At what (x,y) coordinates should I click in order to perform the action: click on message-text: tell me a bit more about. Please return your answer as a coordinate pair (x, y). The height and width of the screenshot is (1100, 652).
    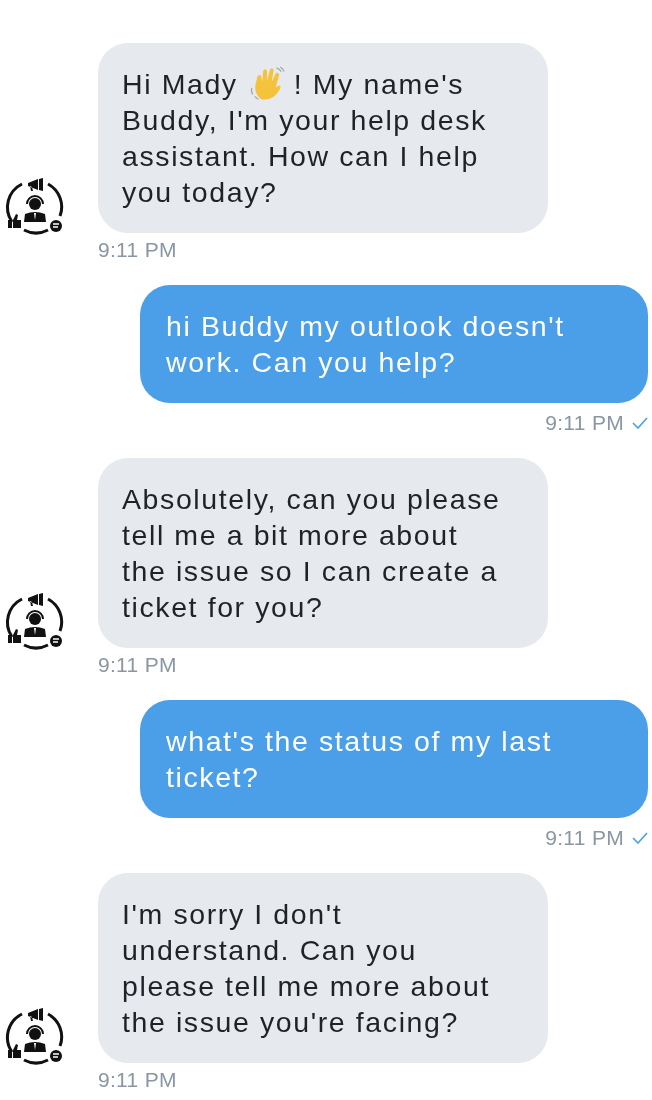
    Looking at the image, I should click on (290, 535).